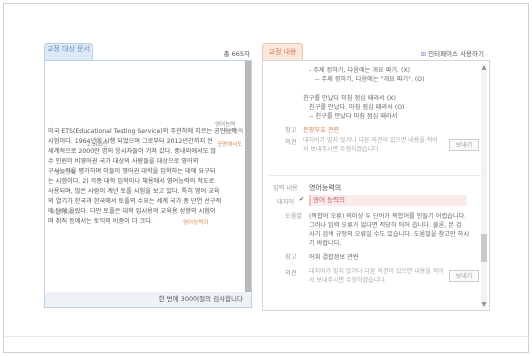 The height and width of the screenshot is (356, 532). I want to click on example-line: -- 친구를 만났다 미침 점심 때라서, so click(353, 116).